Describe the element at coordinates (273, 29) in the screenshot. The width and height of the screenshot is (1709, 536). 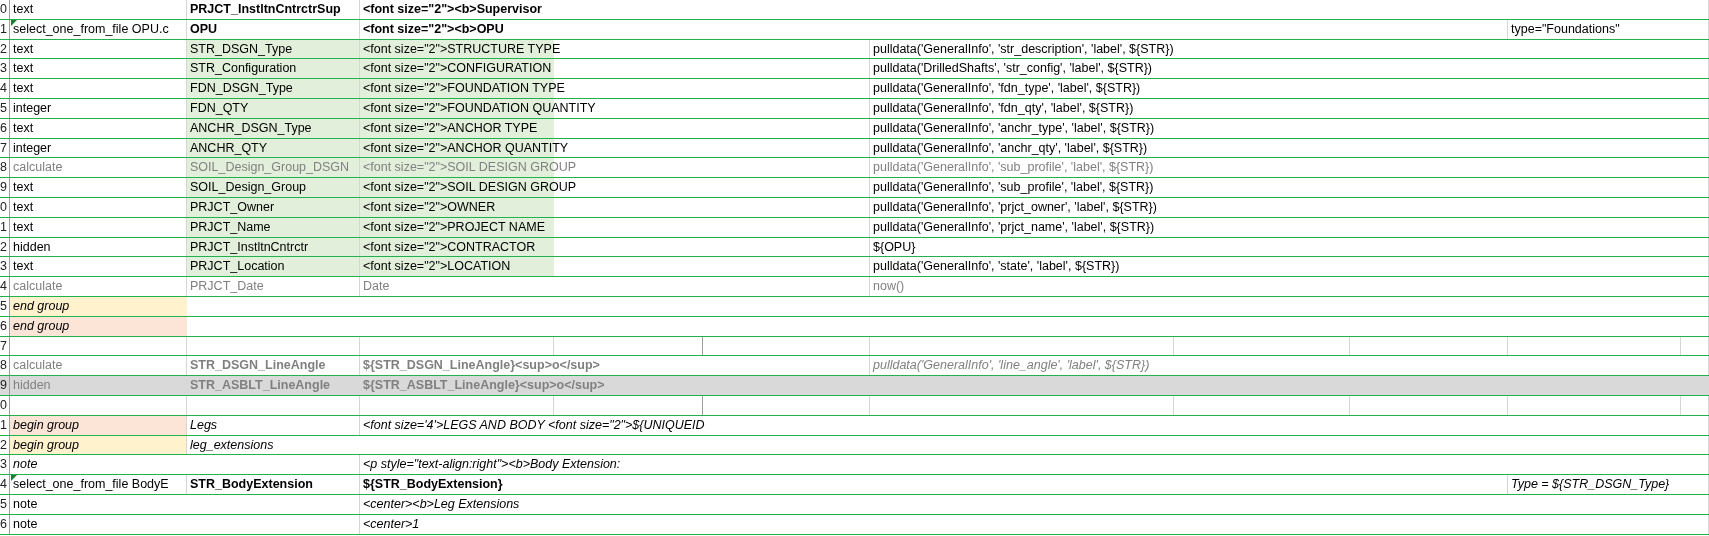
I see `table-cell: OPU` at that location.